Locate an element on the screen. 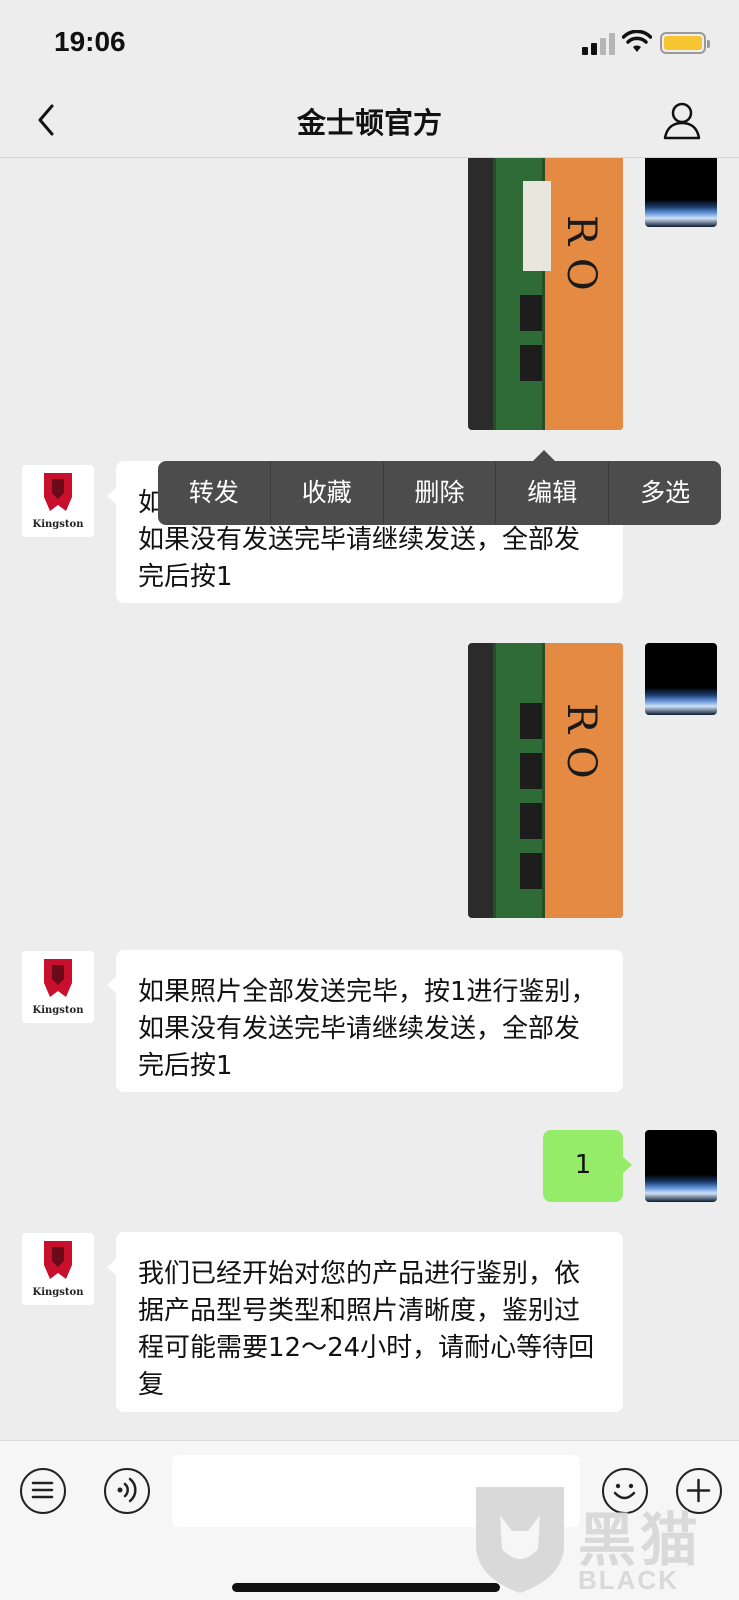 The image size is (739, 1600). message-context-menu: 转发 收藏 删除 编辑 多选 is located at coordinates (439, 487).